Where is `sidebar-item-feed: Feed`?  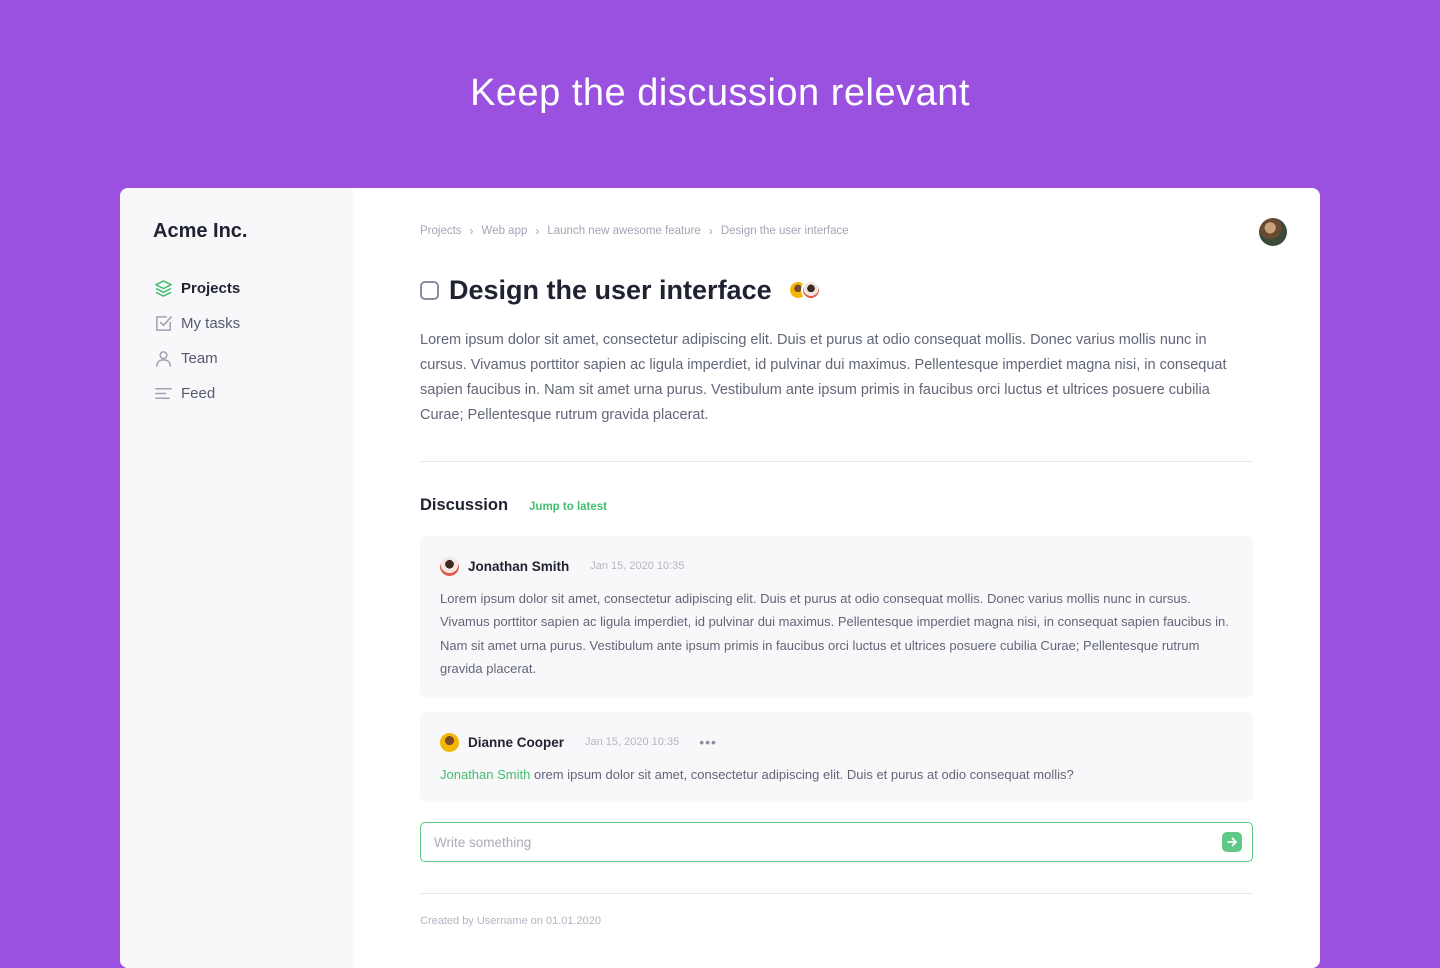 sidebar-item-feed: Feed is located at coordinates (253, 393).